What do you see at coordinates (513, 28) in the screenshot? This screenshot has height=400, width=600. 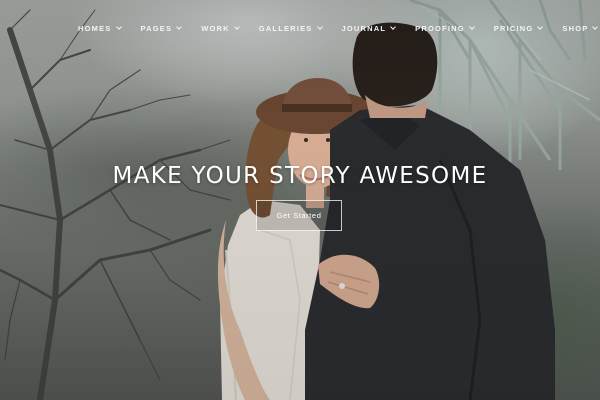 I see `nav-item-label: PRICING` at bounding box center [513, 28].